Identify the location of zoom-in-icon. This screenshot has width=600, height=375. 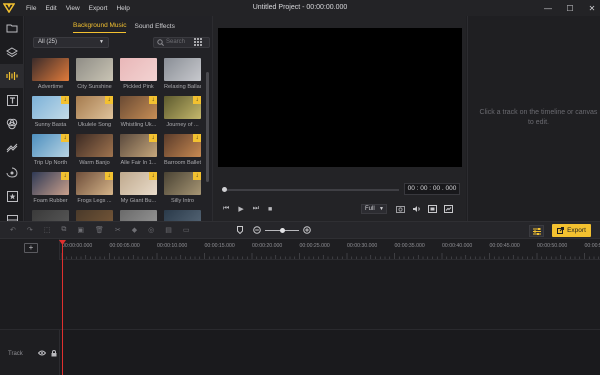
(307, 230).